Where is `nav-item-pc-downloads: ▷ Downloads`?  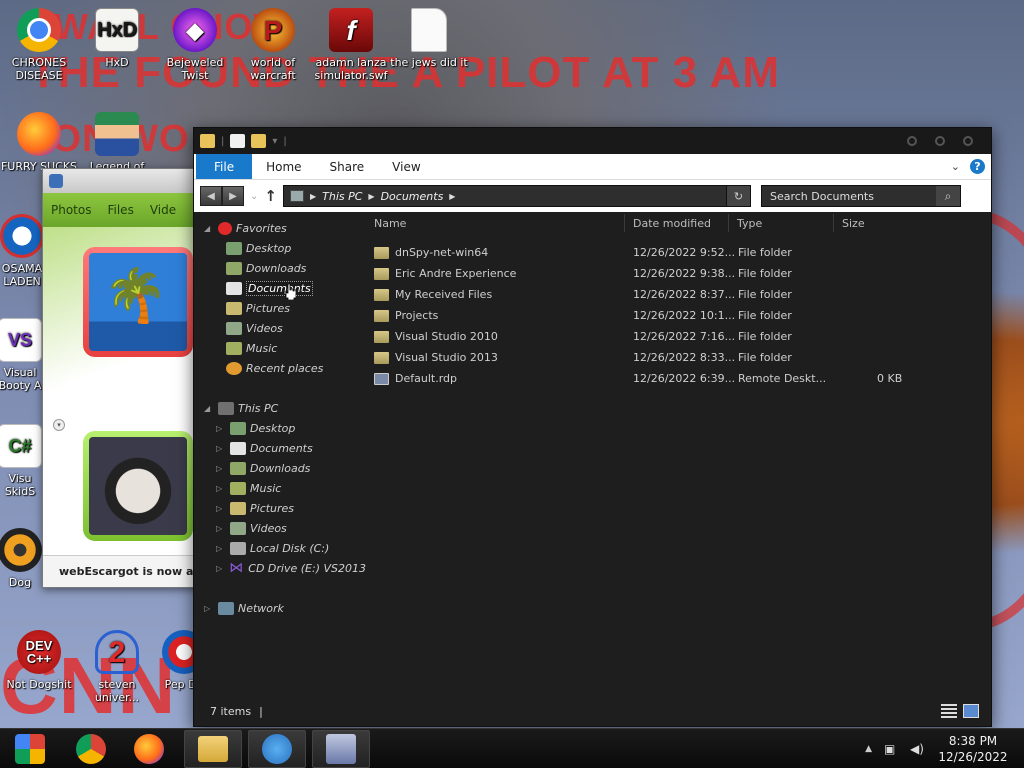 nav-item-pc-downloads: ▷ Downloads is located at coordinates (280, 468).